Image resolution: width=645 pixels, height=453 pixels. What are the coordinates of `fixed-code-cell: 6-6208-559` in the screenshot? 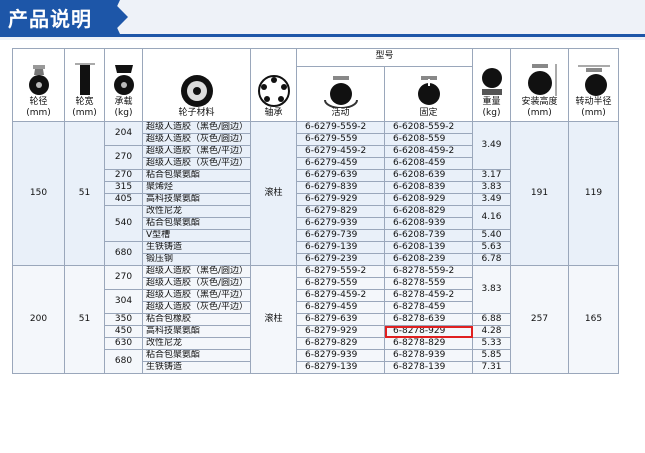 It's located at (428, 139).